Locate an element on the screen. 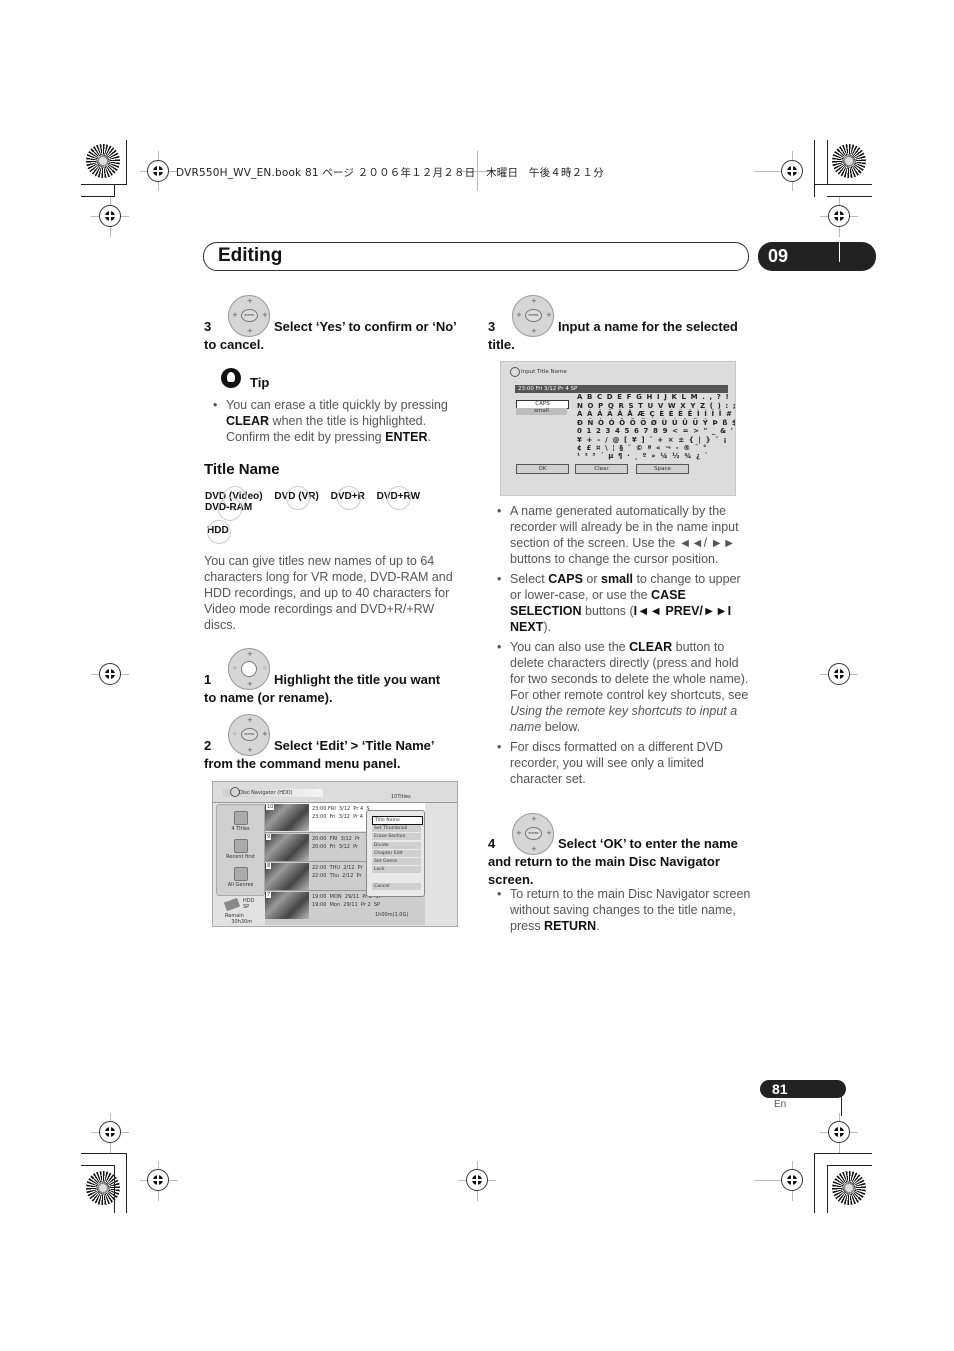  badge-dvd-plus-r: DVD+R is located at coordinates (347, 497).